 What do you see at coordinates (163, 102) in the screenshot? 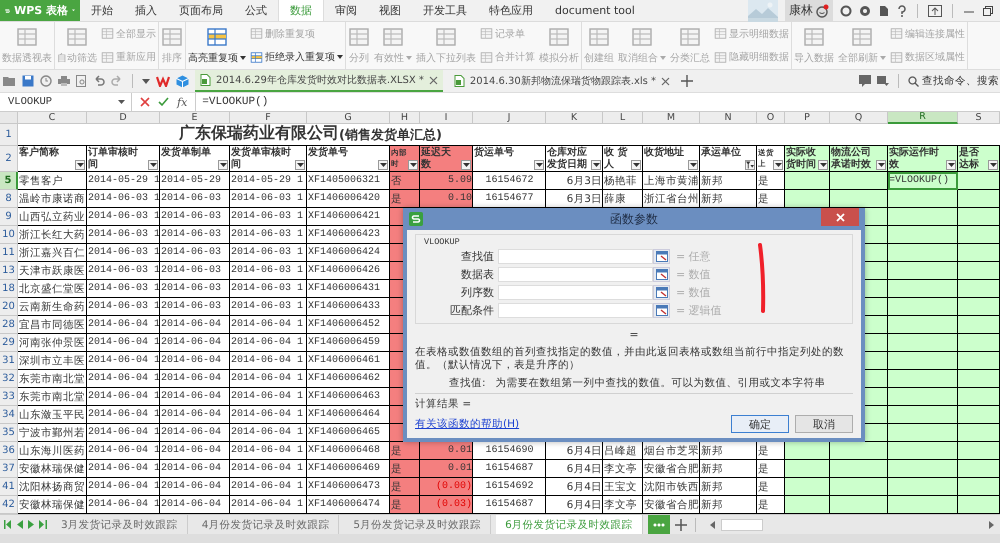
I see `confirm-icon` at bounding box center [163, 102].